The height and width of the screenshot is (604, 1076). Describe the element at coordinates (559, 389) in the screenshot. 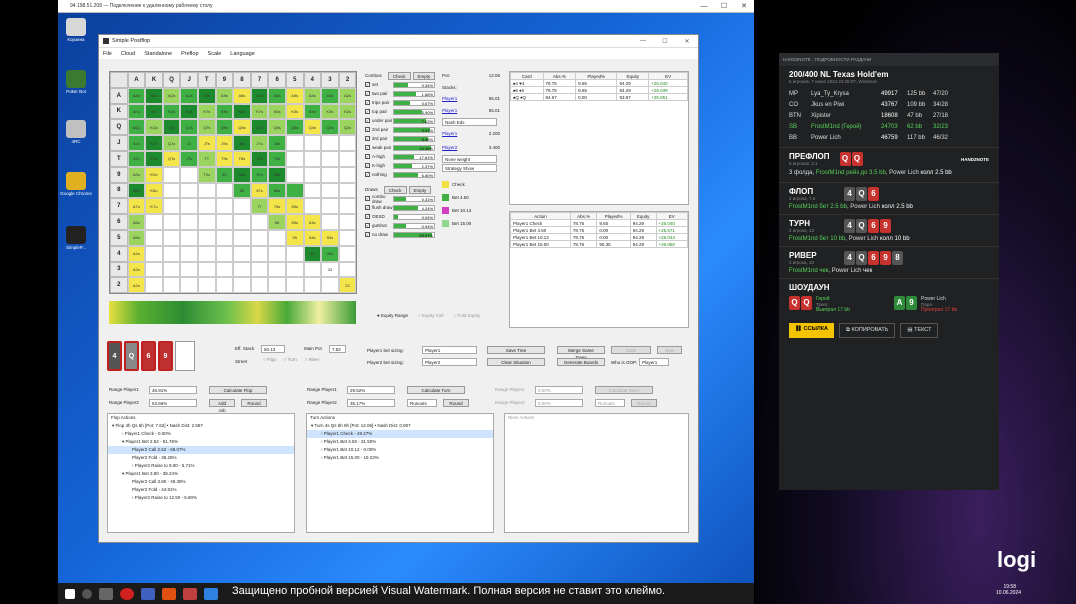

I see `river-range-p1-input: 0.00%` at that location.